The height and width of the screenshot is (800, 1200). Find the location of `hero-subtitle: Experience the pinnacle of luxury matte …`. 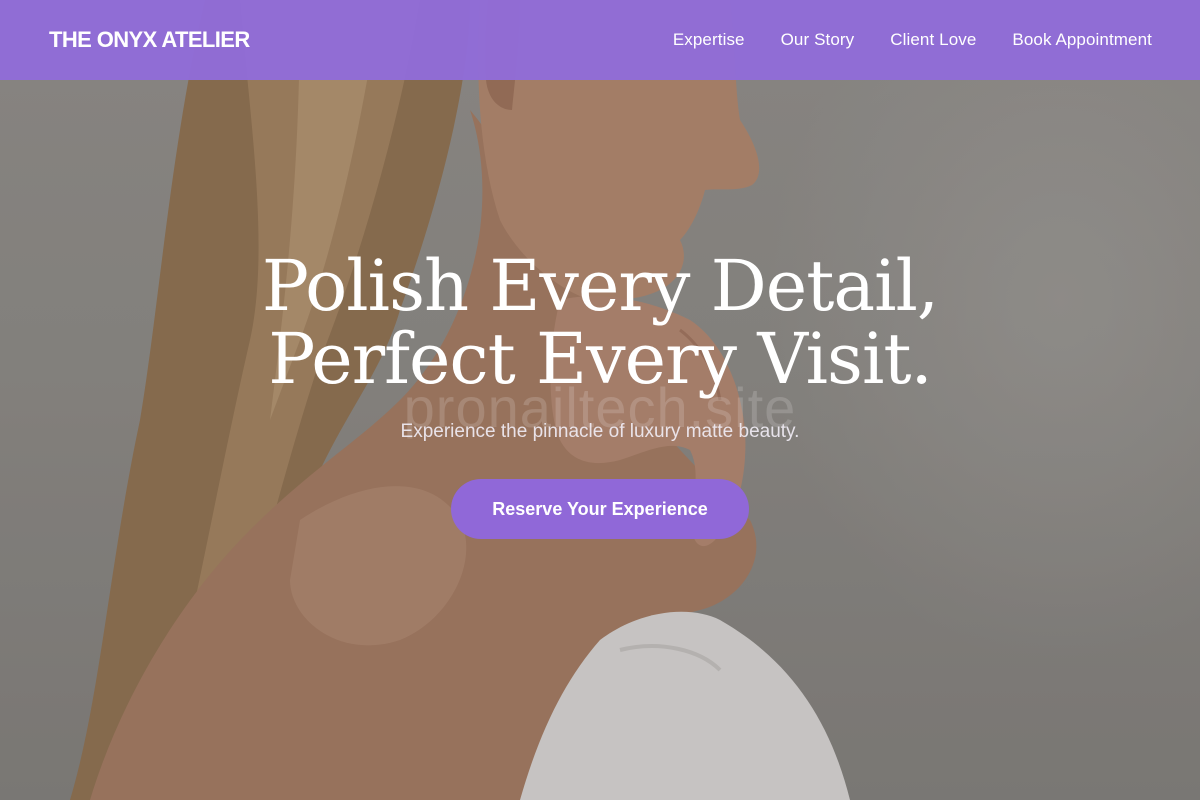

hero-subtitle: Experience the pinnacle of luxury matte … is located at coordinates (600, 431).